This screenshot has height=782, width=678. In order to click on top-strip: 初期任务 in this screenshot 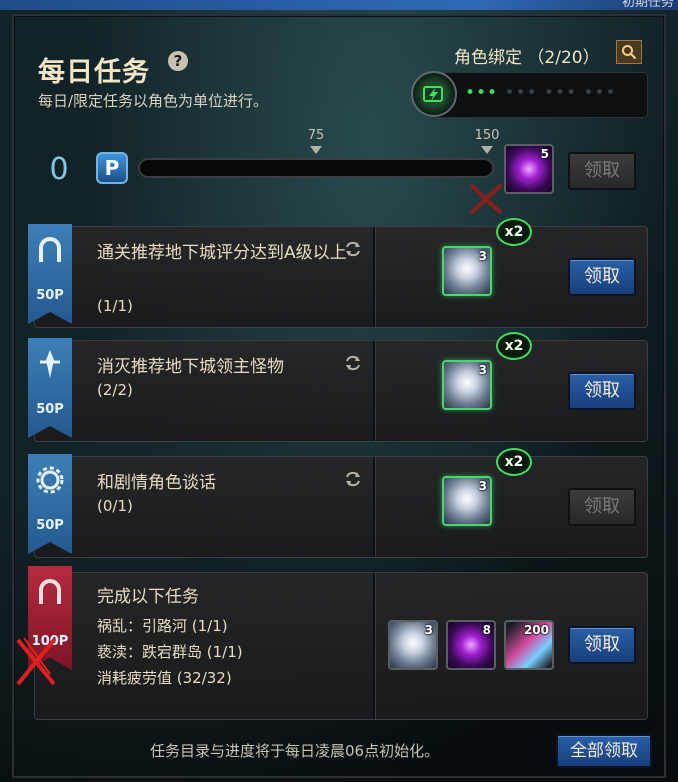, I will do `click(339, 5)`.